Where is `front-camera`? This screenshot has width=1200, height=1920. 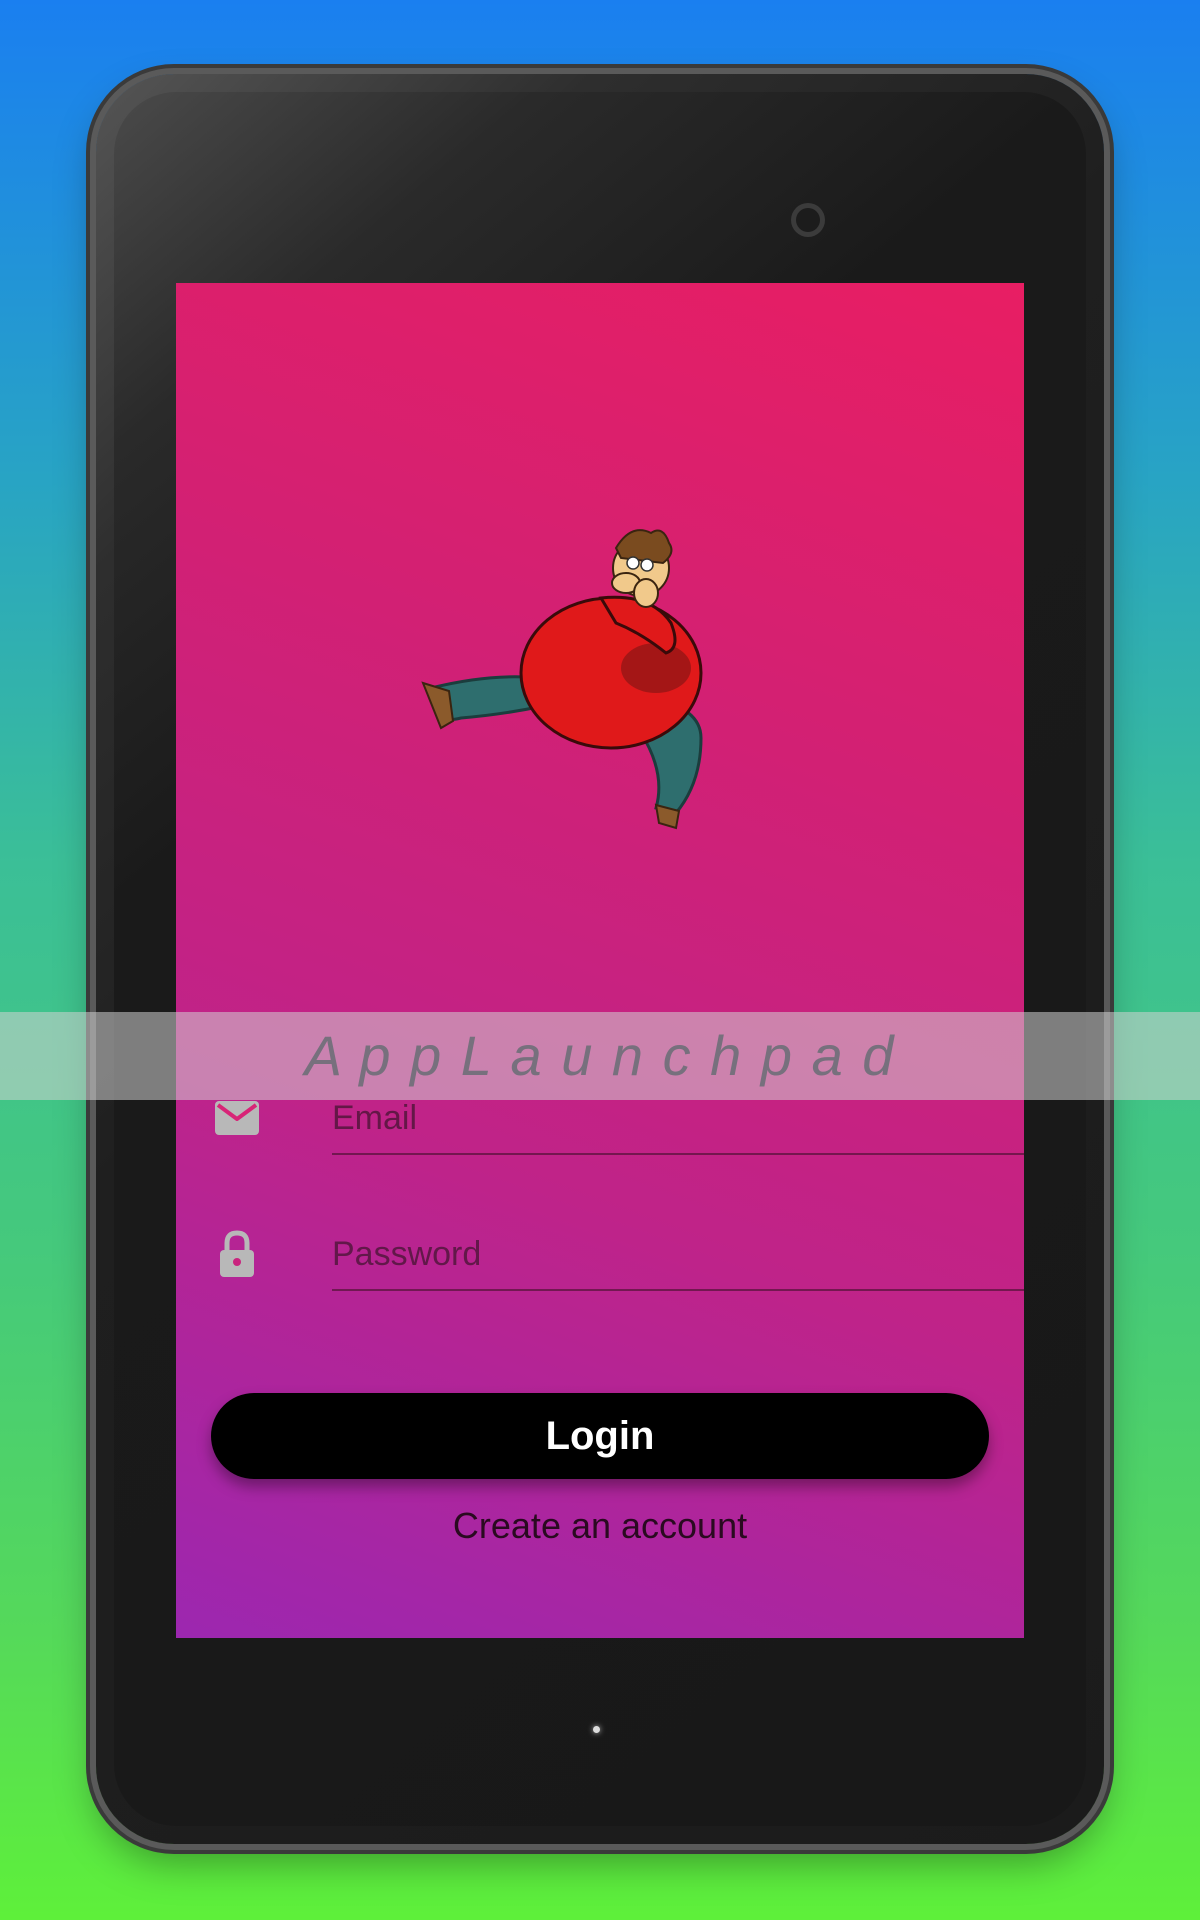
front-camera is located at coordinates (808, 220).